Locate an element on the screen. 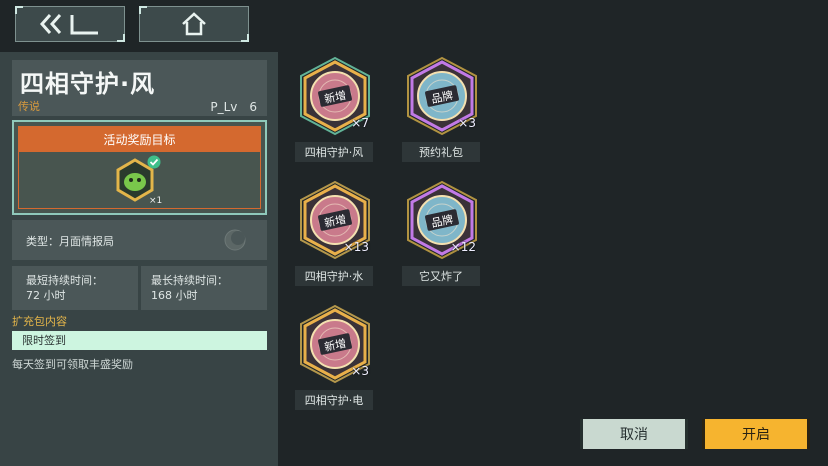 The image size is (828, 466). max-duration-label: 最长持续时间： is located at coordinates (189, 280).